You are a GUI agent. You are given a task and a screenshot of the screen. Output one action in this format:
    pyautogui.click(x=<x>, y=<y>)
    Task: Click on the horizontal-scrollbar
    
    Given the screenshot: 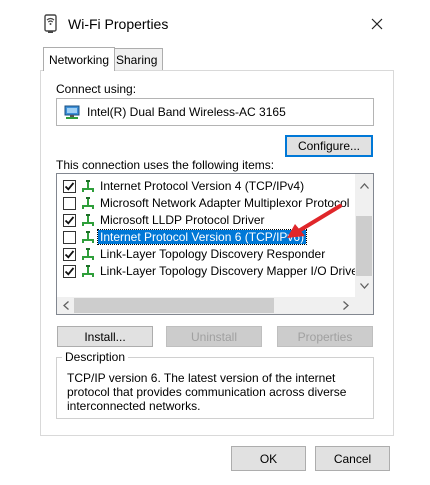 What is the action you would take?
    pyautogui.click(x=206, y=305)
    